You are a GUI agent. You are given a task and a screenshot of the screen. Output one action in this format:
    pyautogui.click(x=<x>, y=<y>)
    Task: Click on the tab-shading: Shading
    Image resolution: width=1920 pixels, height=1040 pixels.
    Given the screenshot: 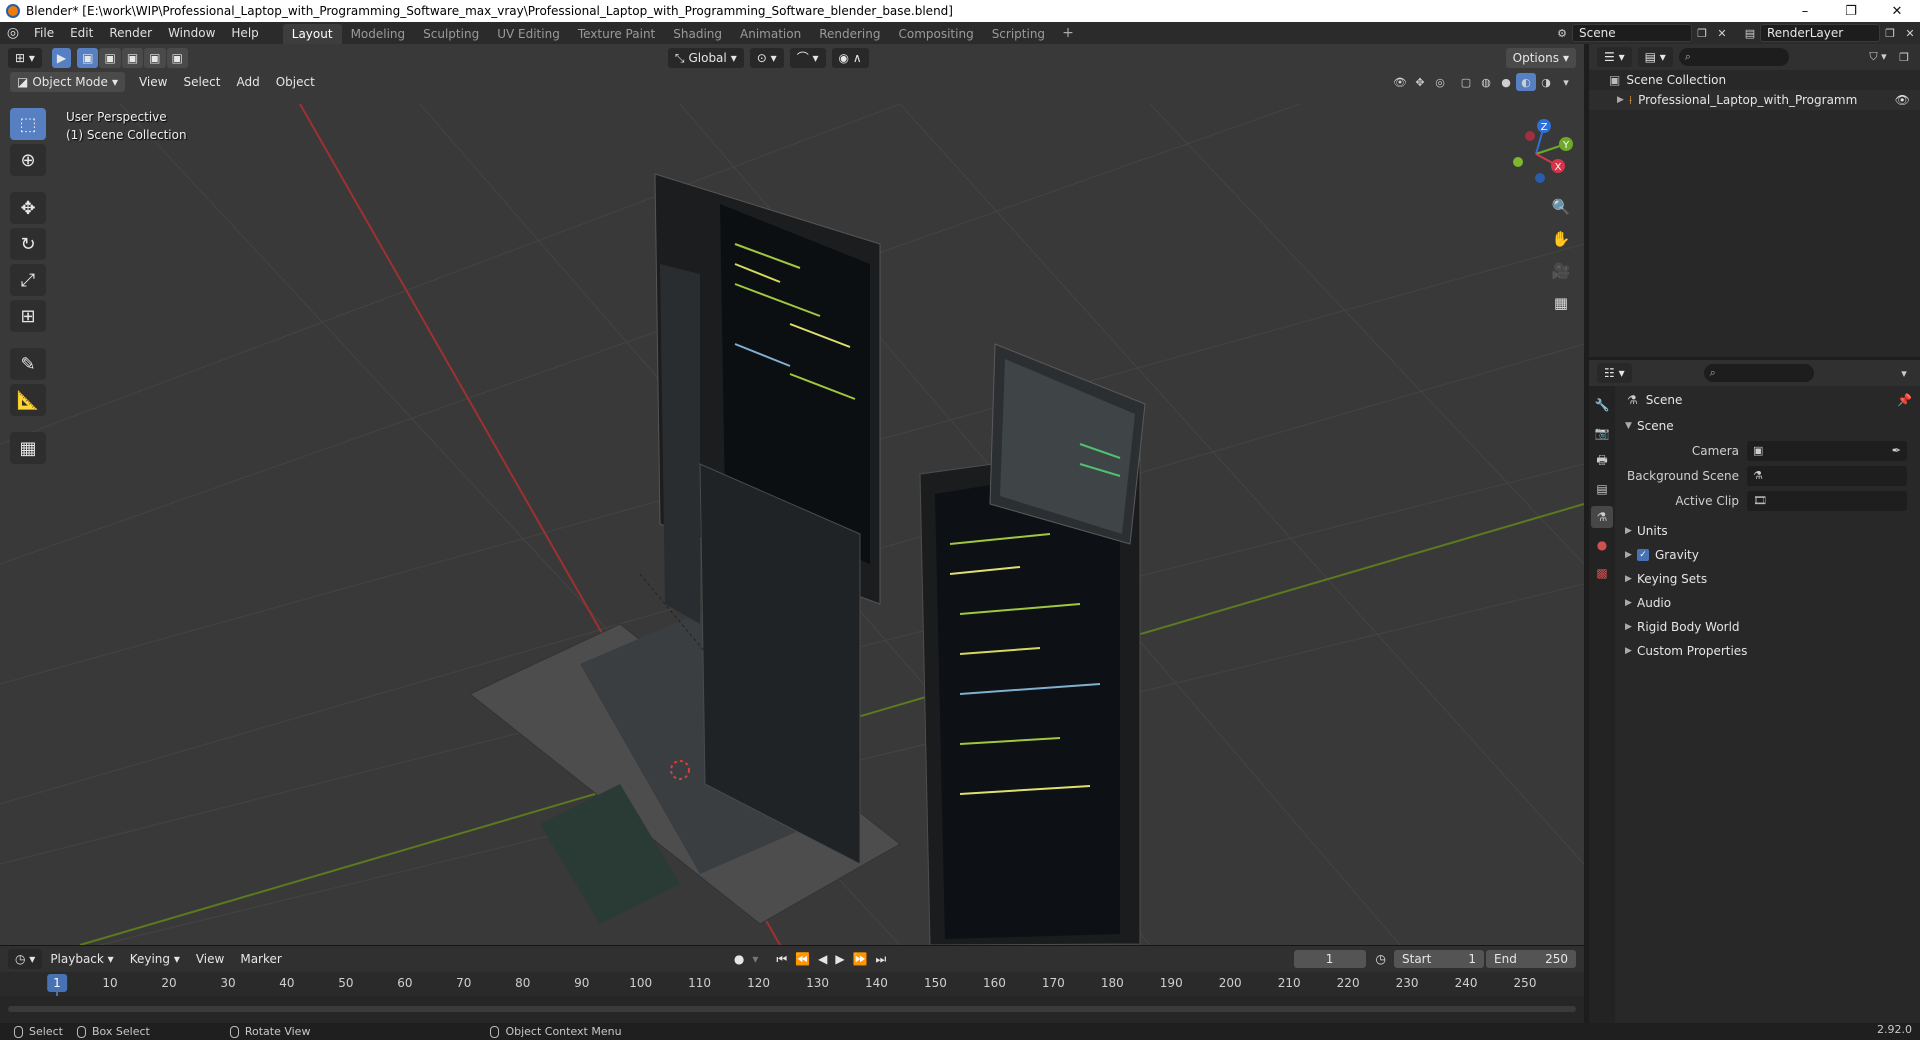 What is the action you would take?
    pyautogui.click(x=697, y=34)
    